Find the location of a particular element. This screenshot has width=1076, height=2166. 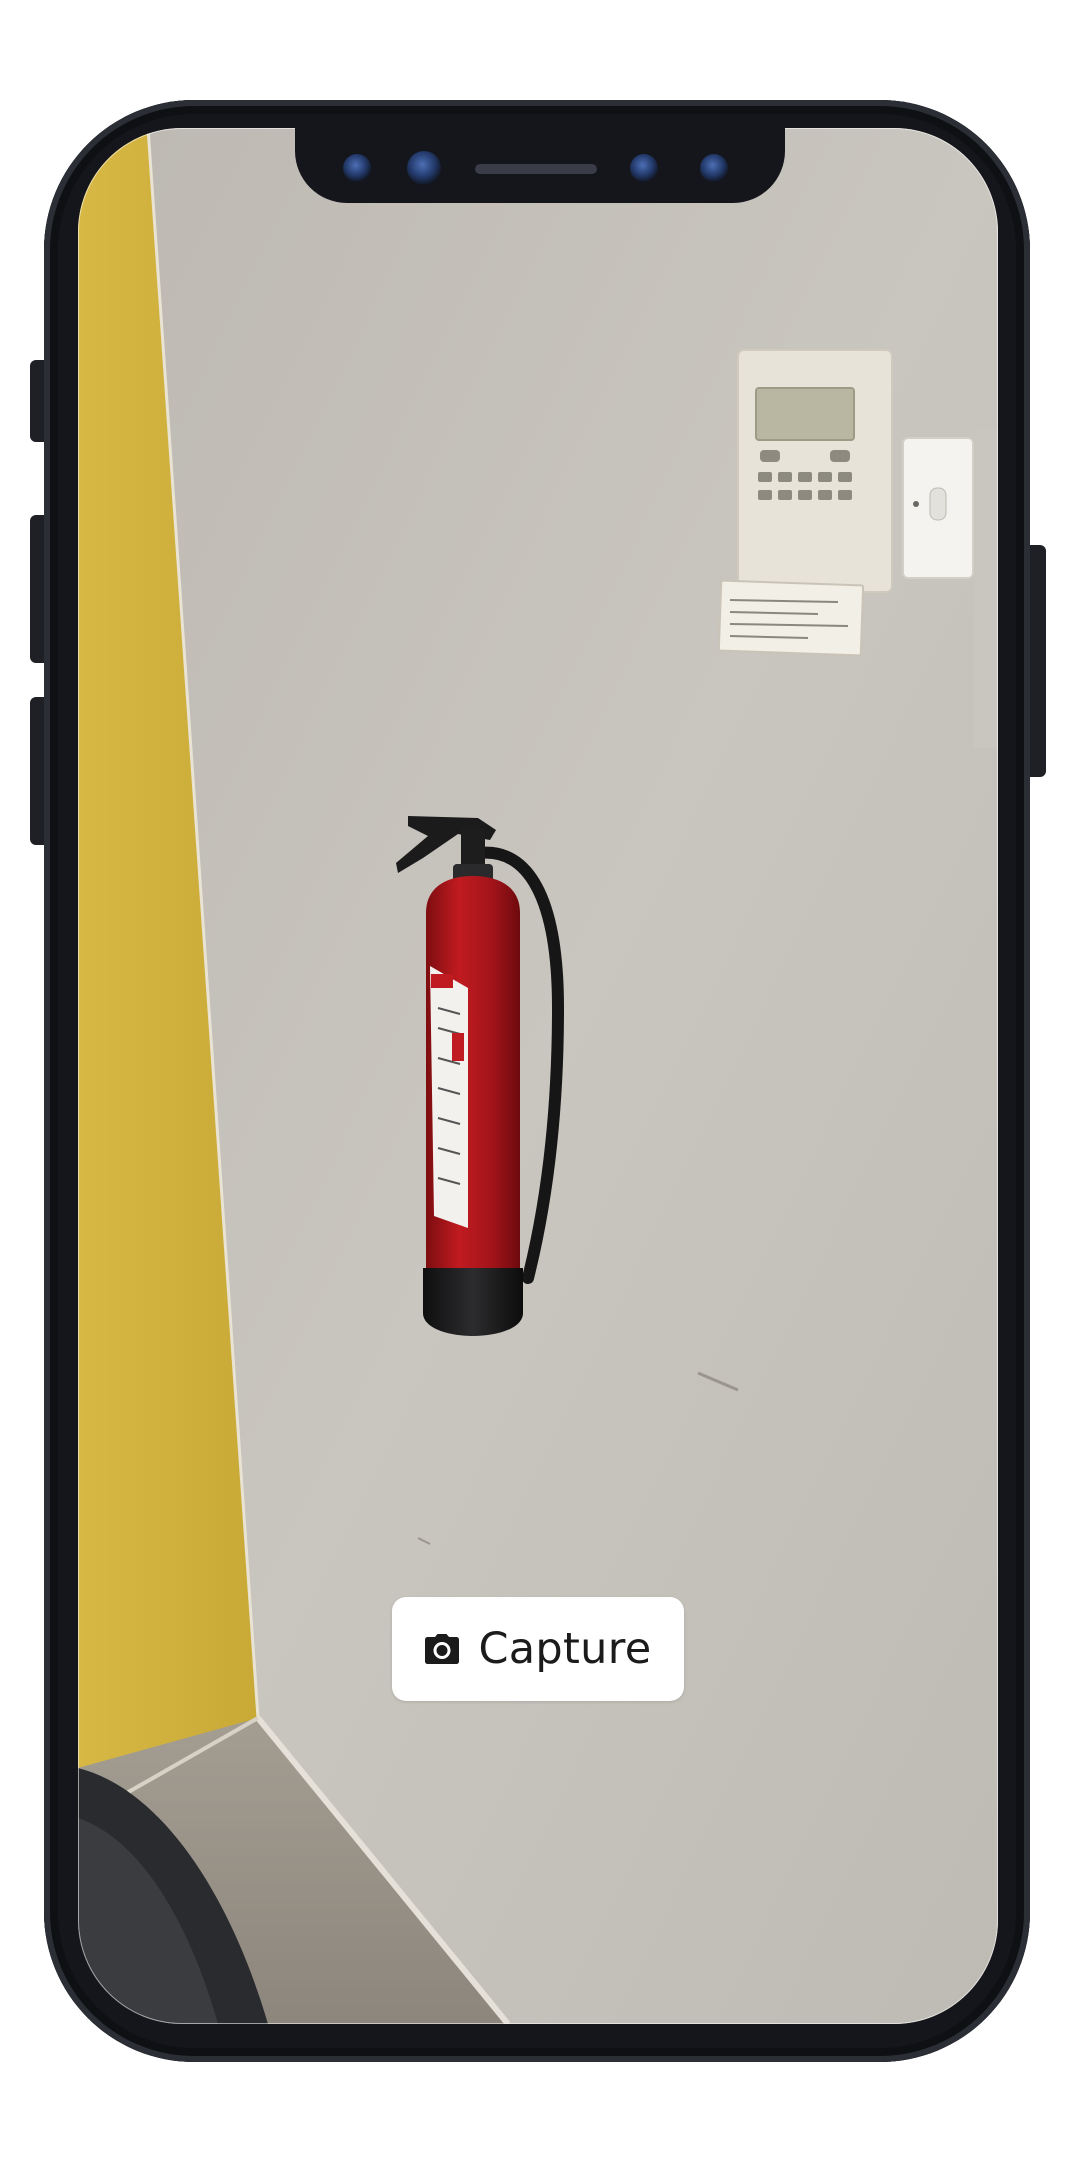

notch is located at coordinates (540, 165).